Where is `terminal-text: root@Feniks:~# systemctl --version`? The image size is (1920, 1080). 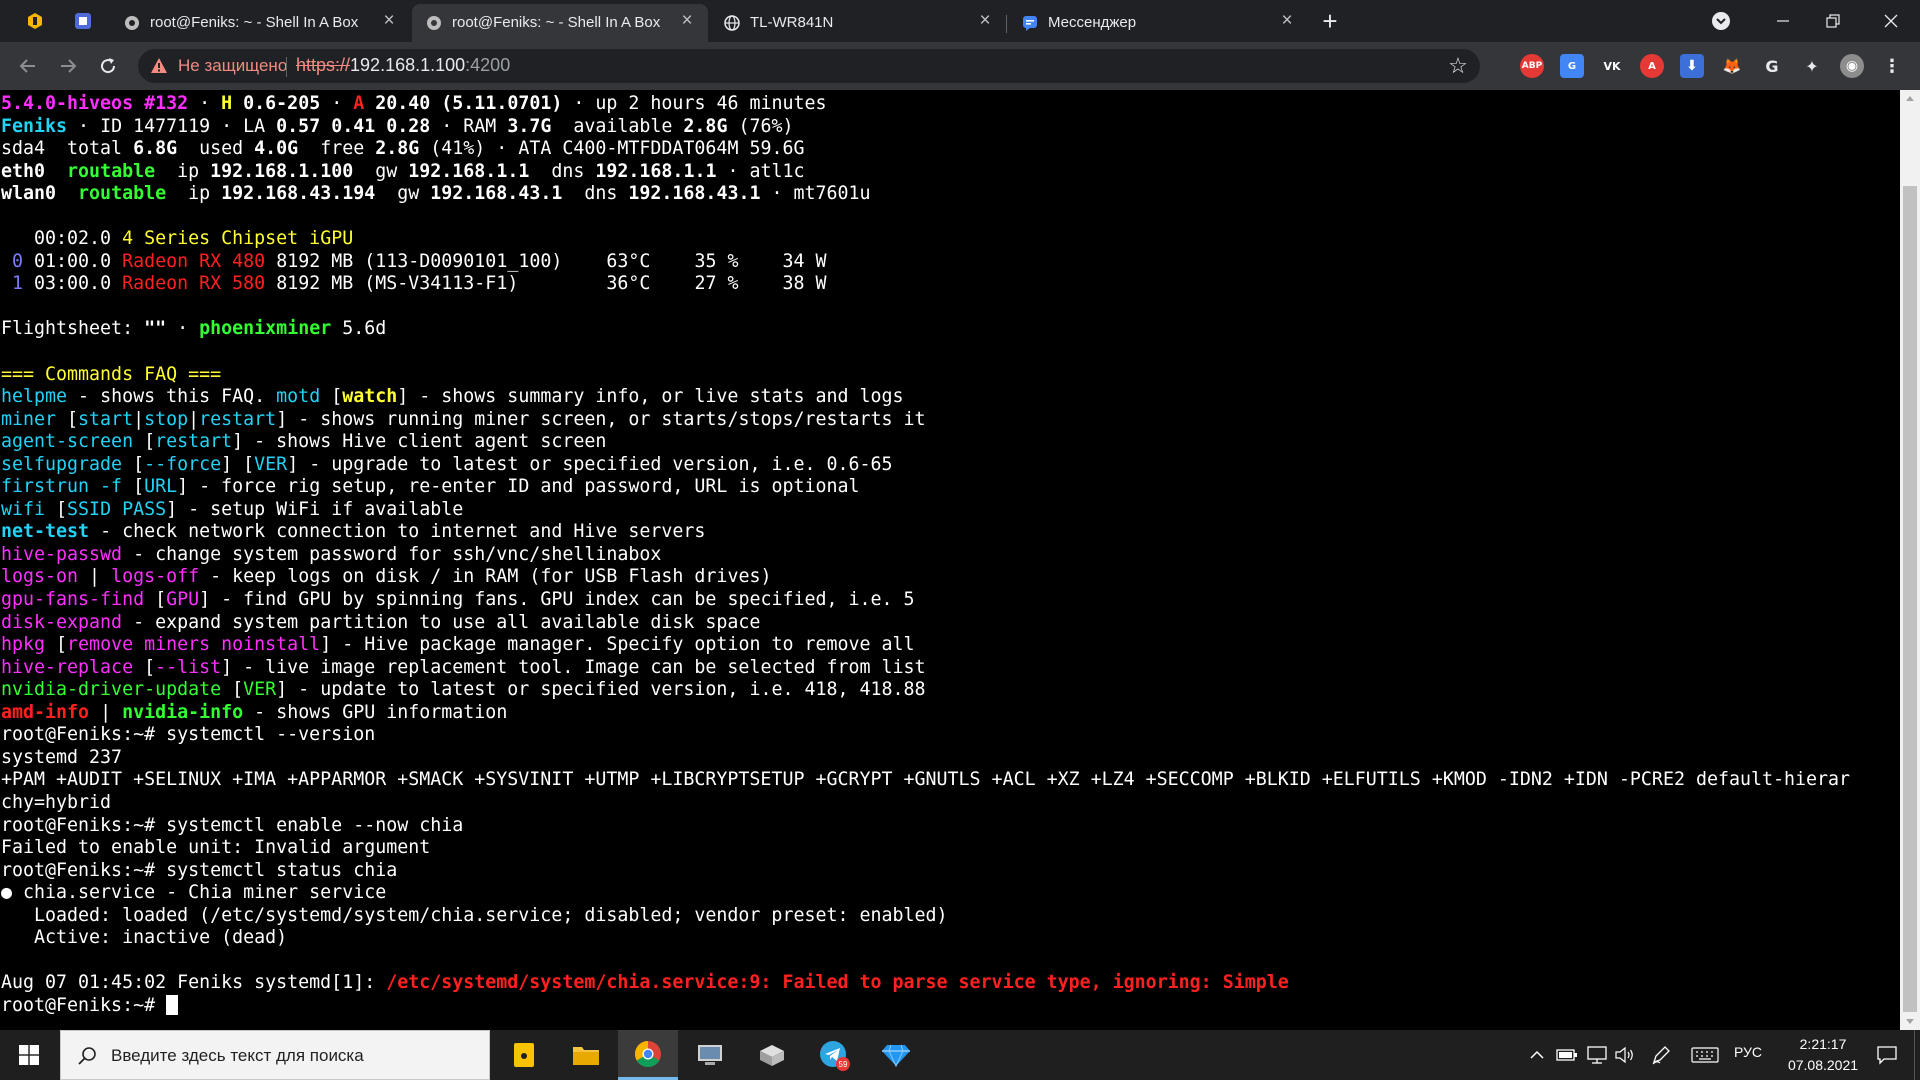 terminal-text: root@Feniks:~# systemctl --version is located at coordinates (188, 735).